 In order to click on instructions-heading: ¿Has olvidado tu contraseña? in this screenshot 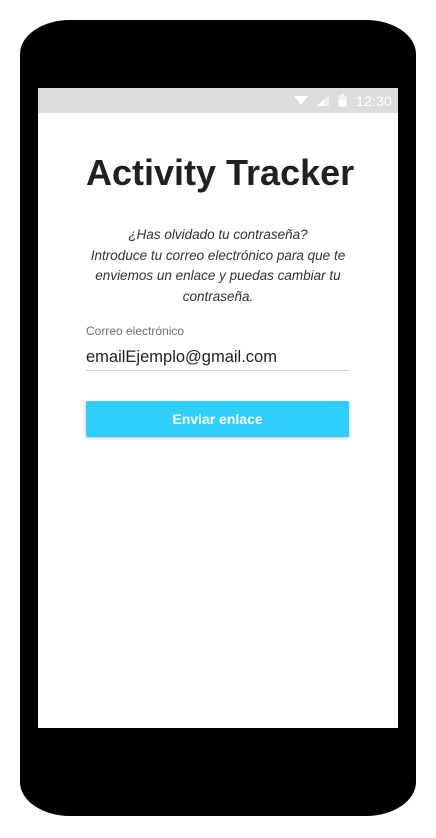, I will do `click(218, 234)`.